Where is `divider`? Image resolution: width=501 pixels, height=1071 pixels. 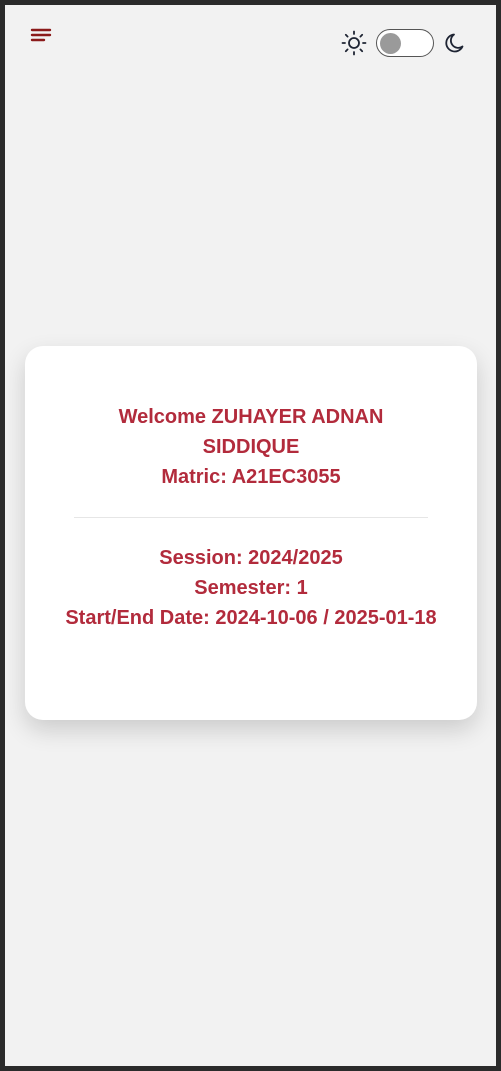 divider is located at coordinates (251, 517).